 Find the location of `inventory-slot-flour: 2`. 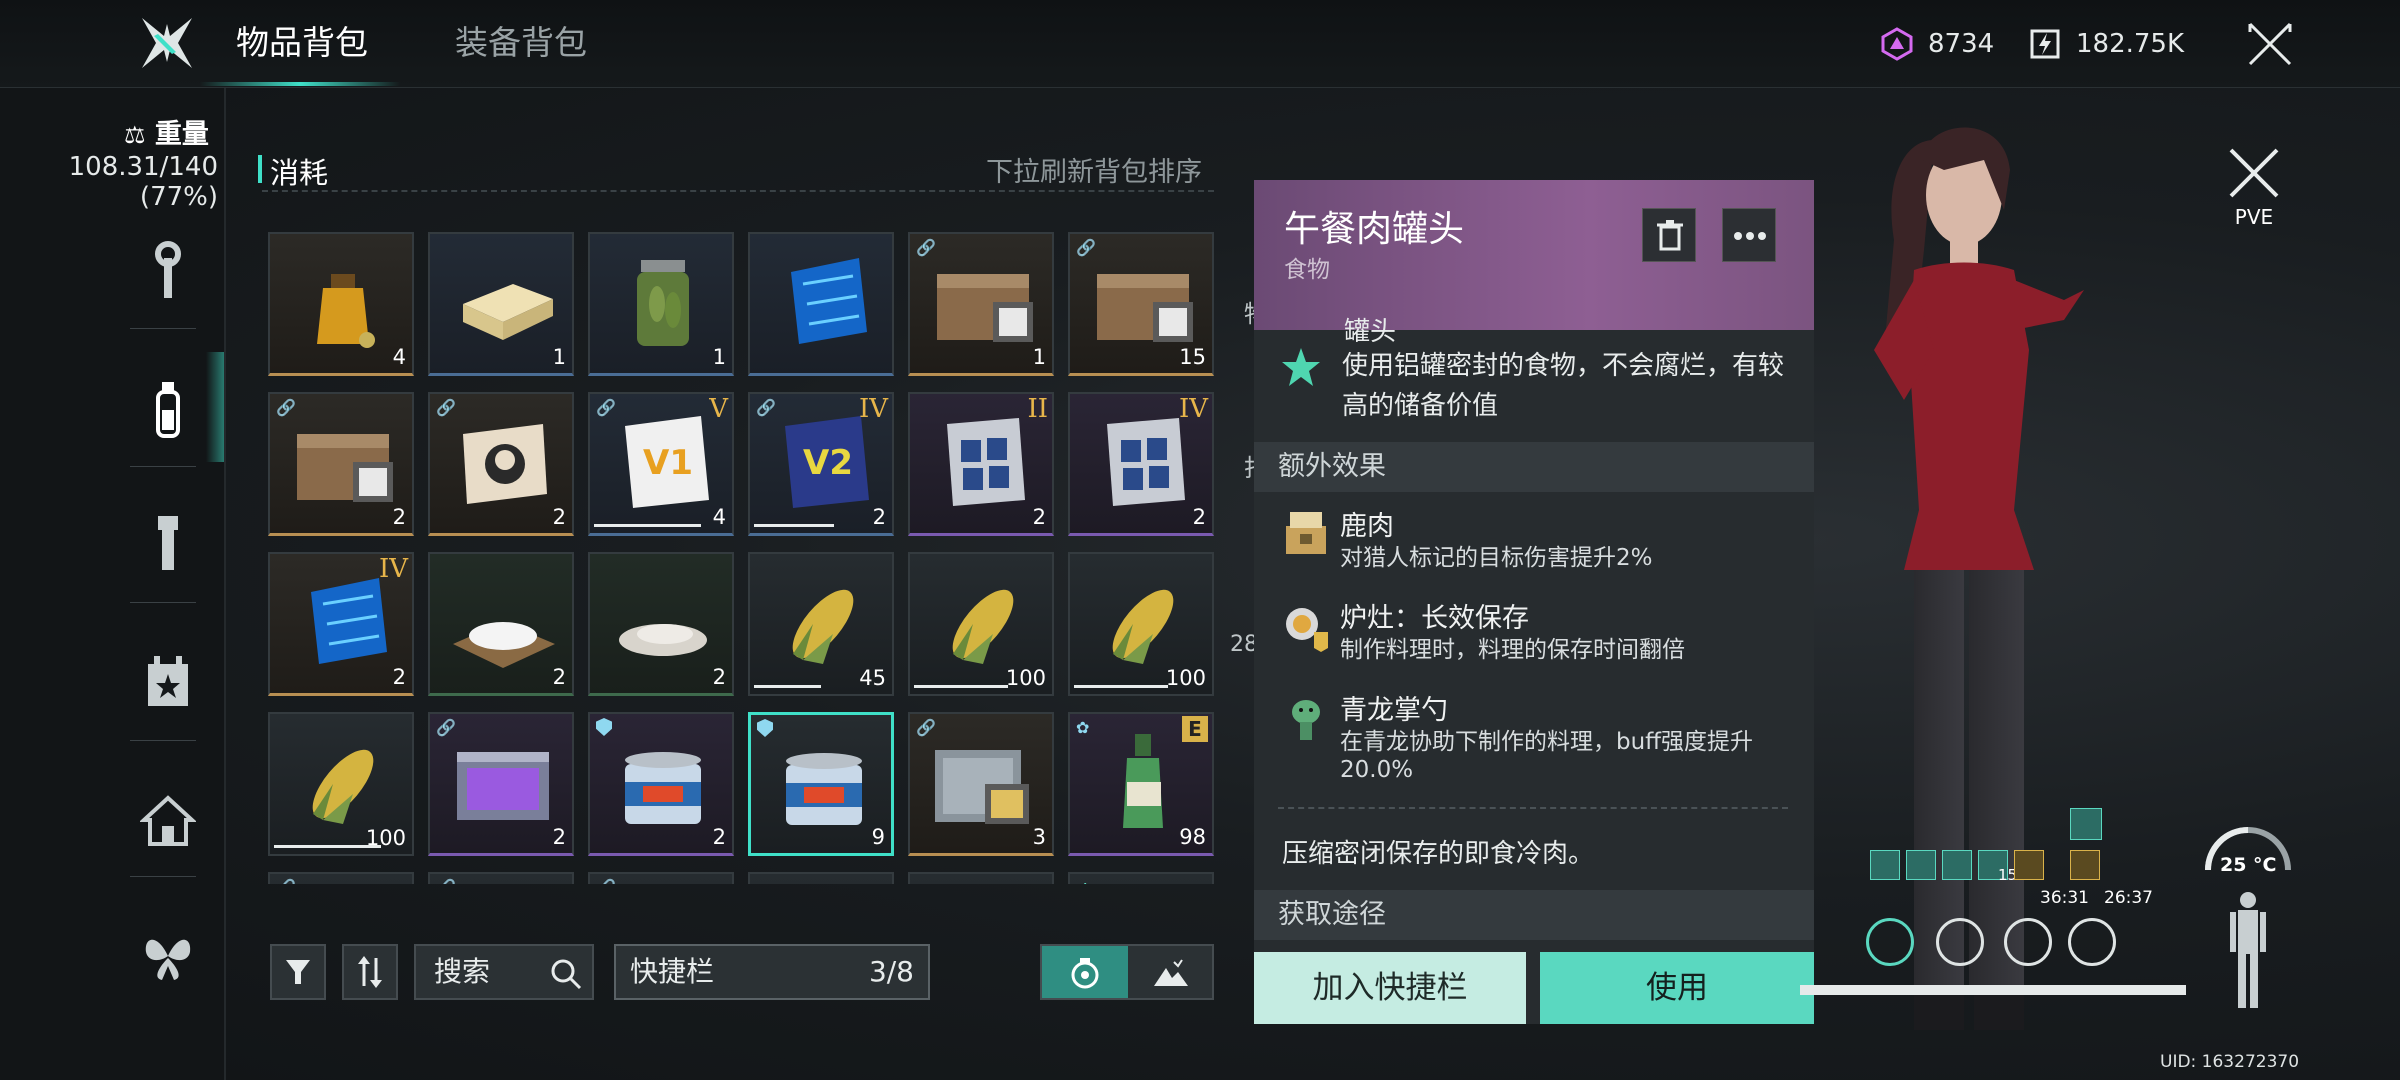

inventory-slot-flour: 2 is located at coordinates (661, 624).